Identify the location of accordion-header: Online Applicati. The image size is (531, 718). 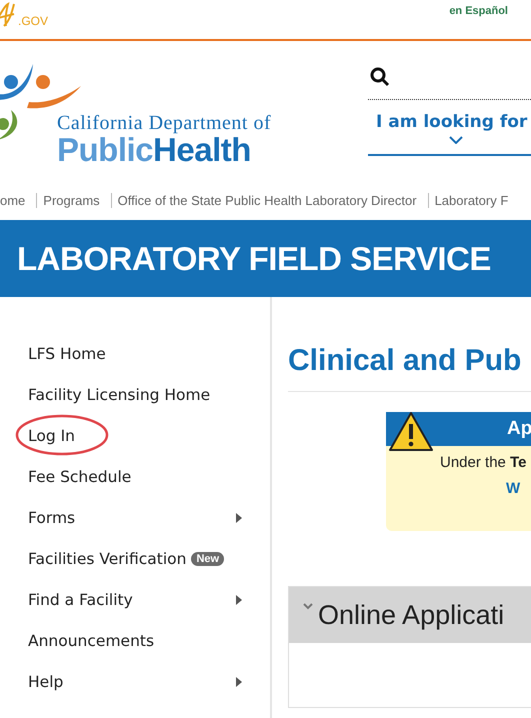
(410, 615).